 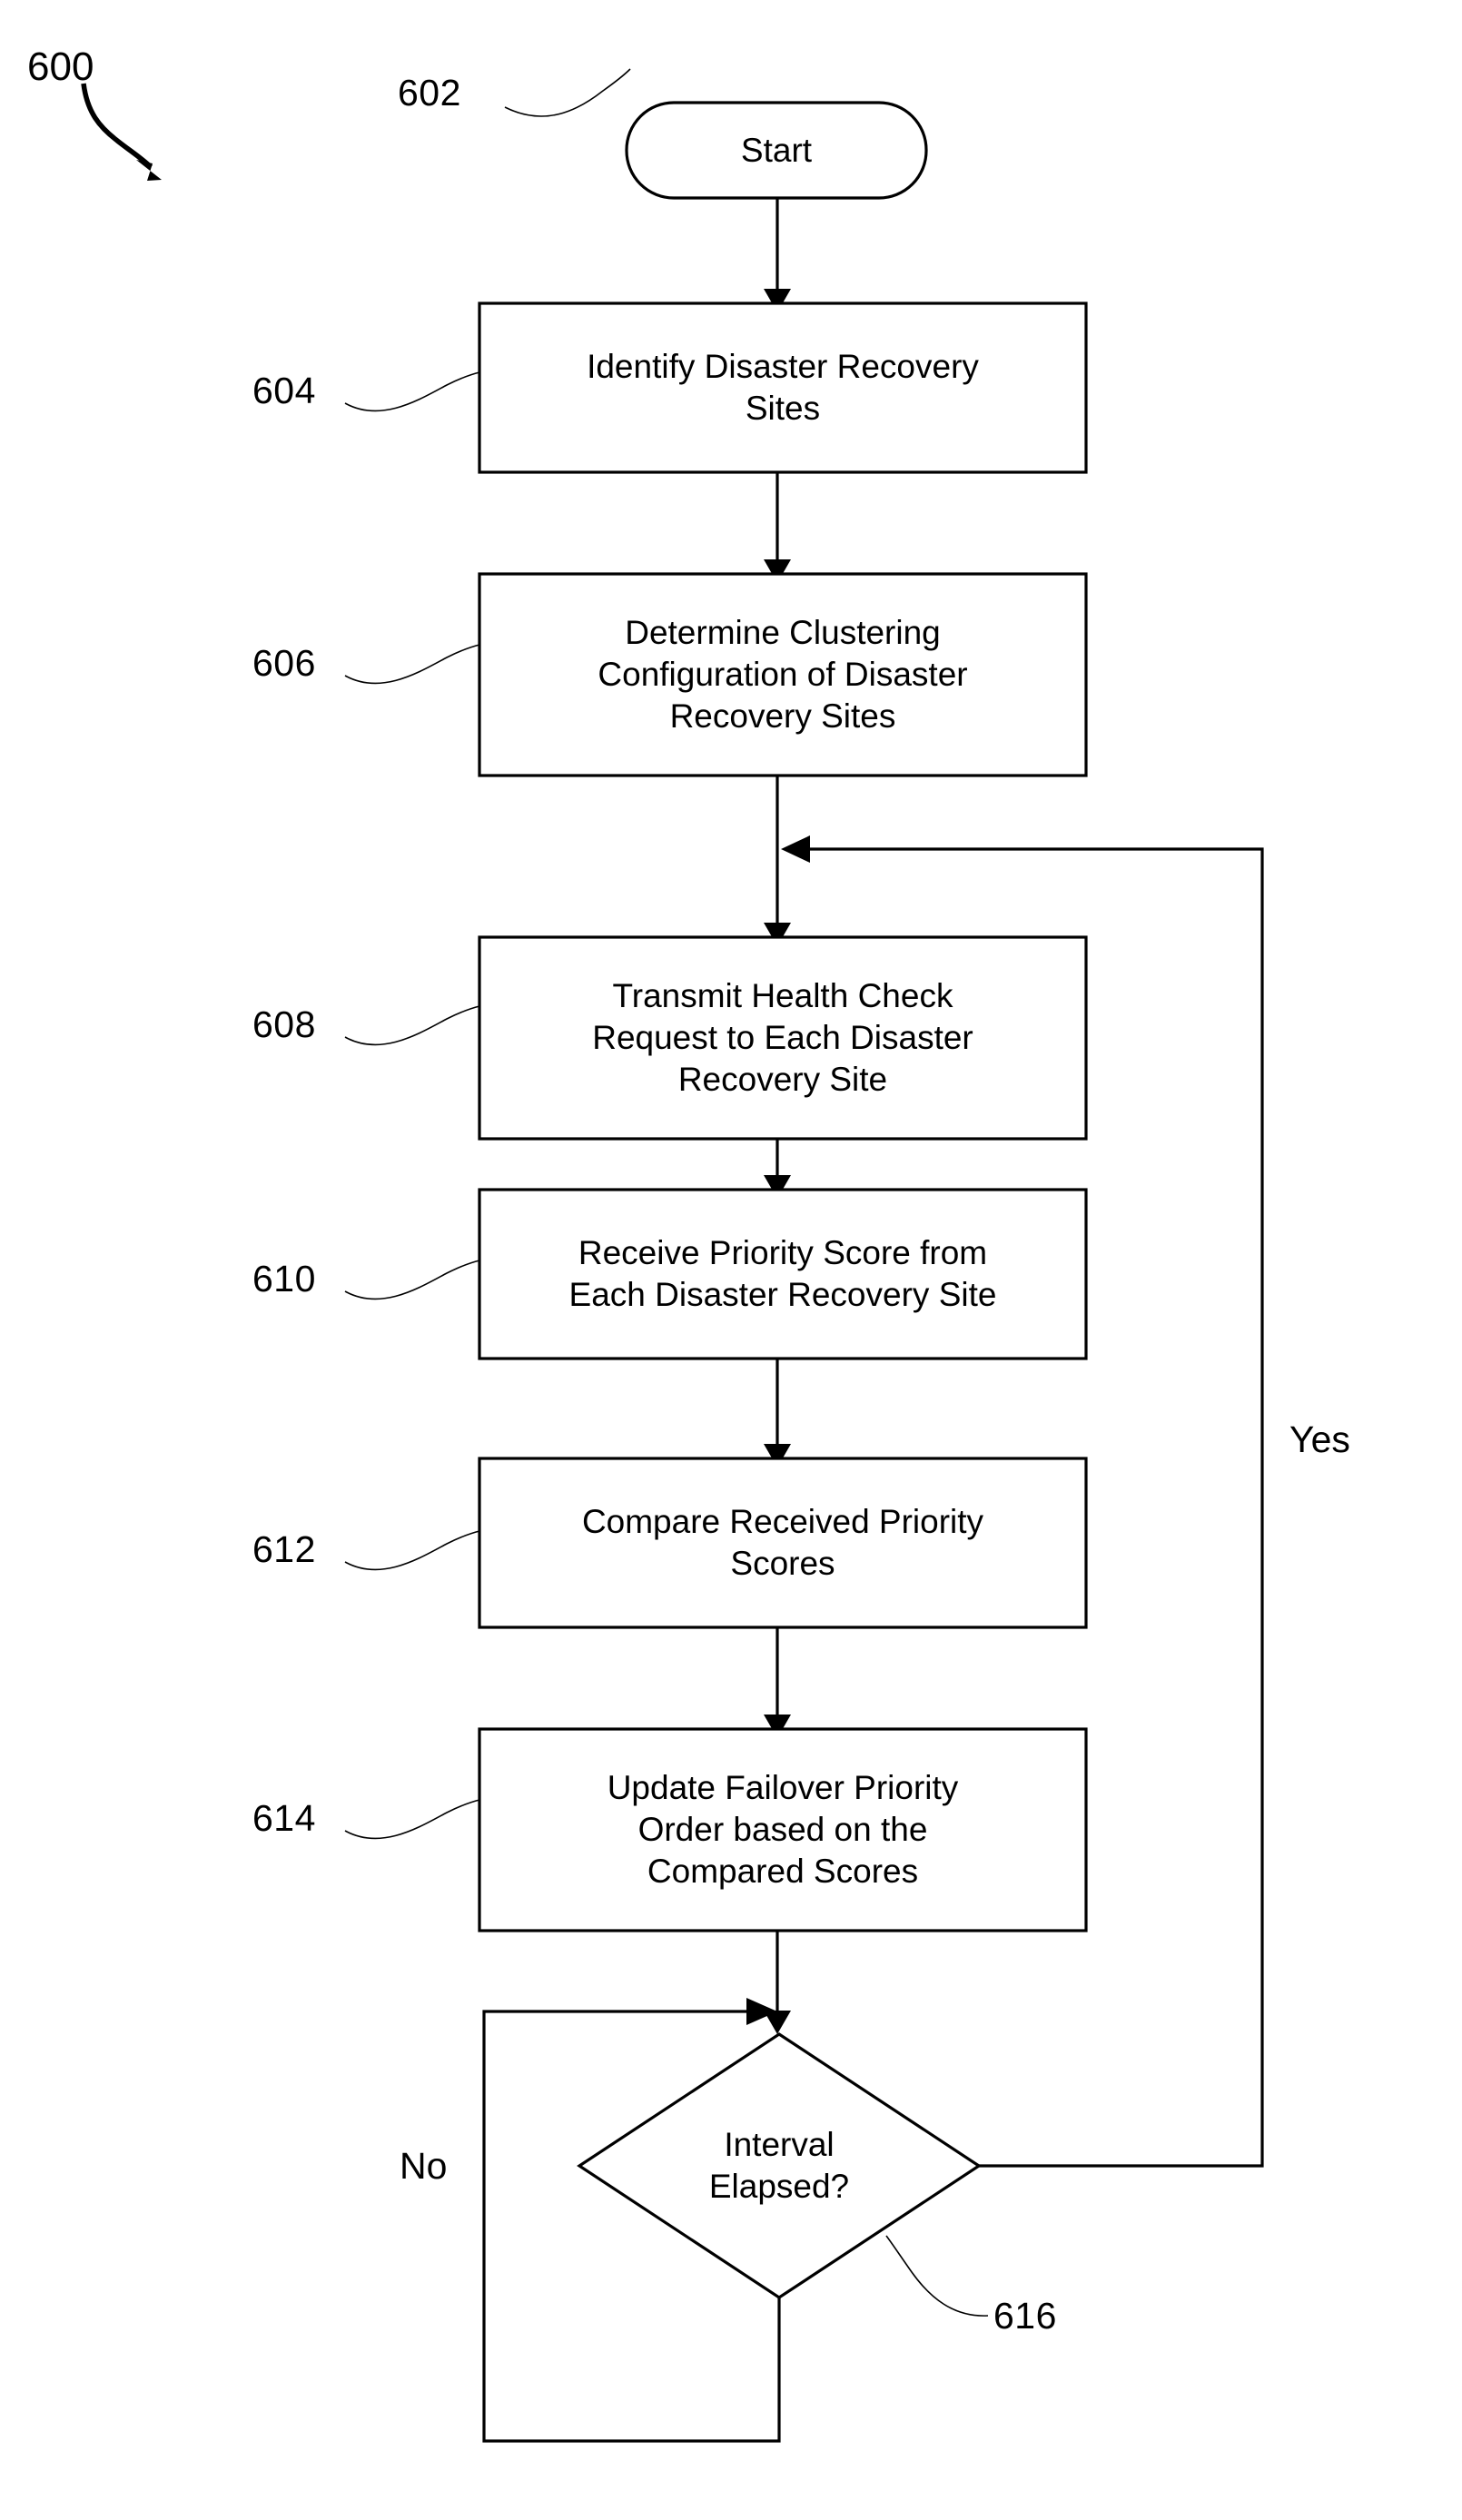 What do you see at coordinates (284, 1024) in the screenshot?
I see `reference-numeral-608: 608` at bounding box center [284, 1024].